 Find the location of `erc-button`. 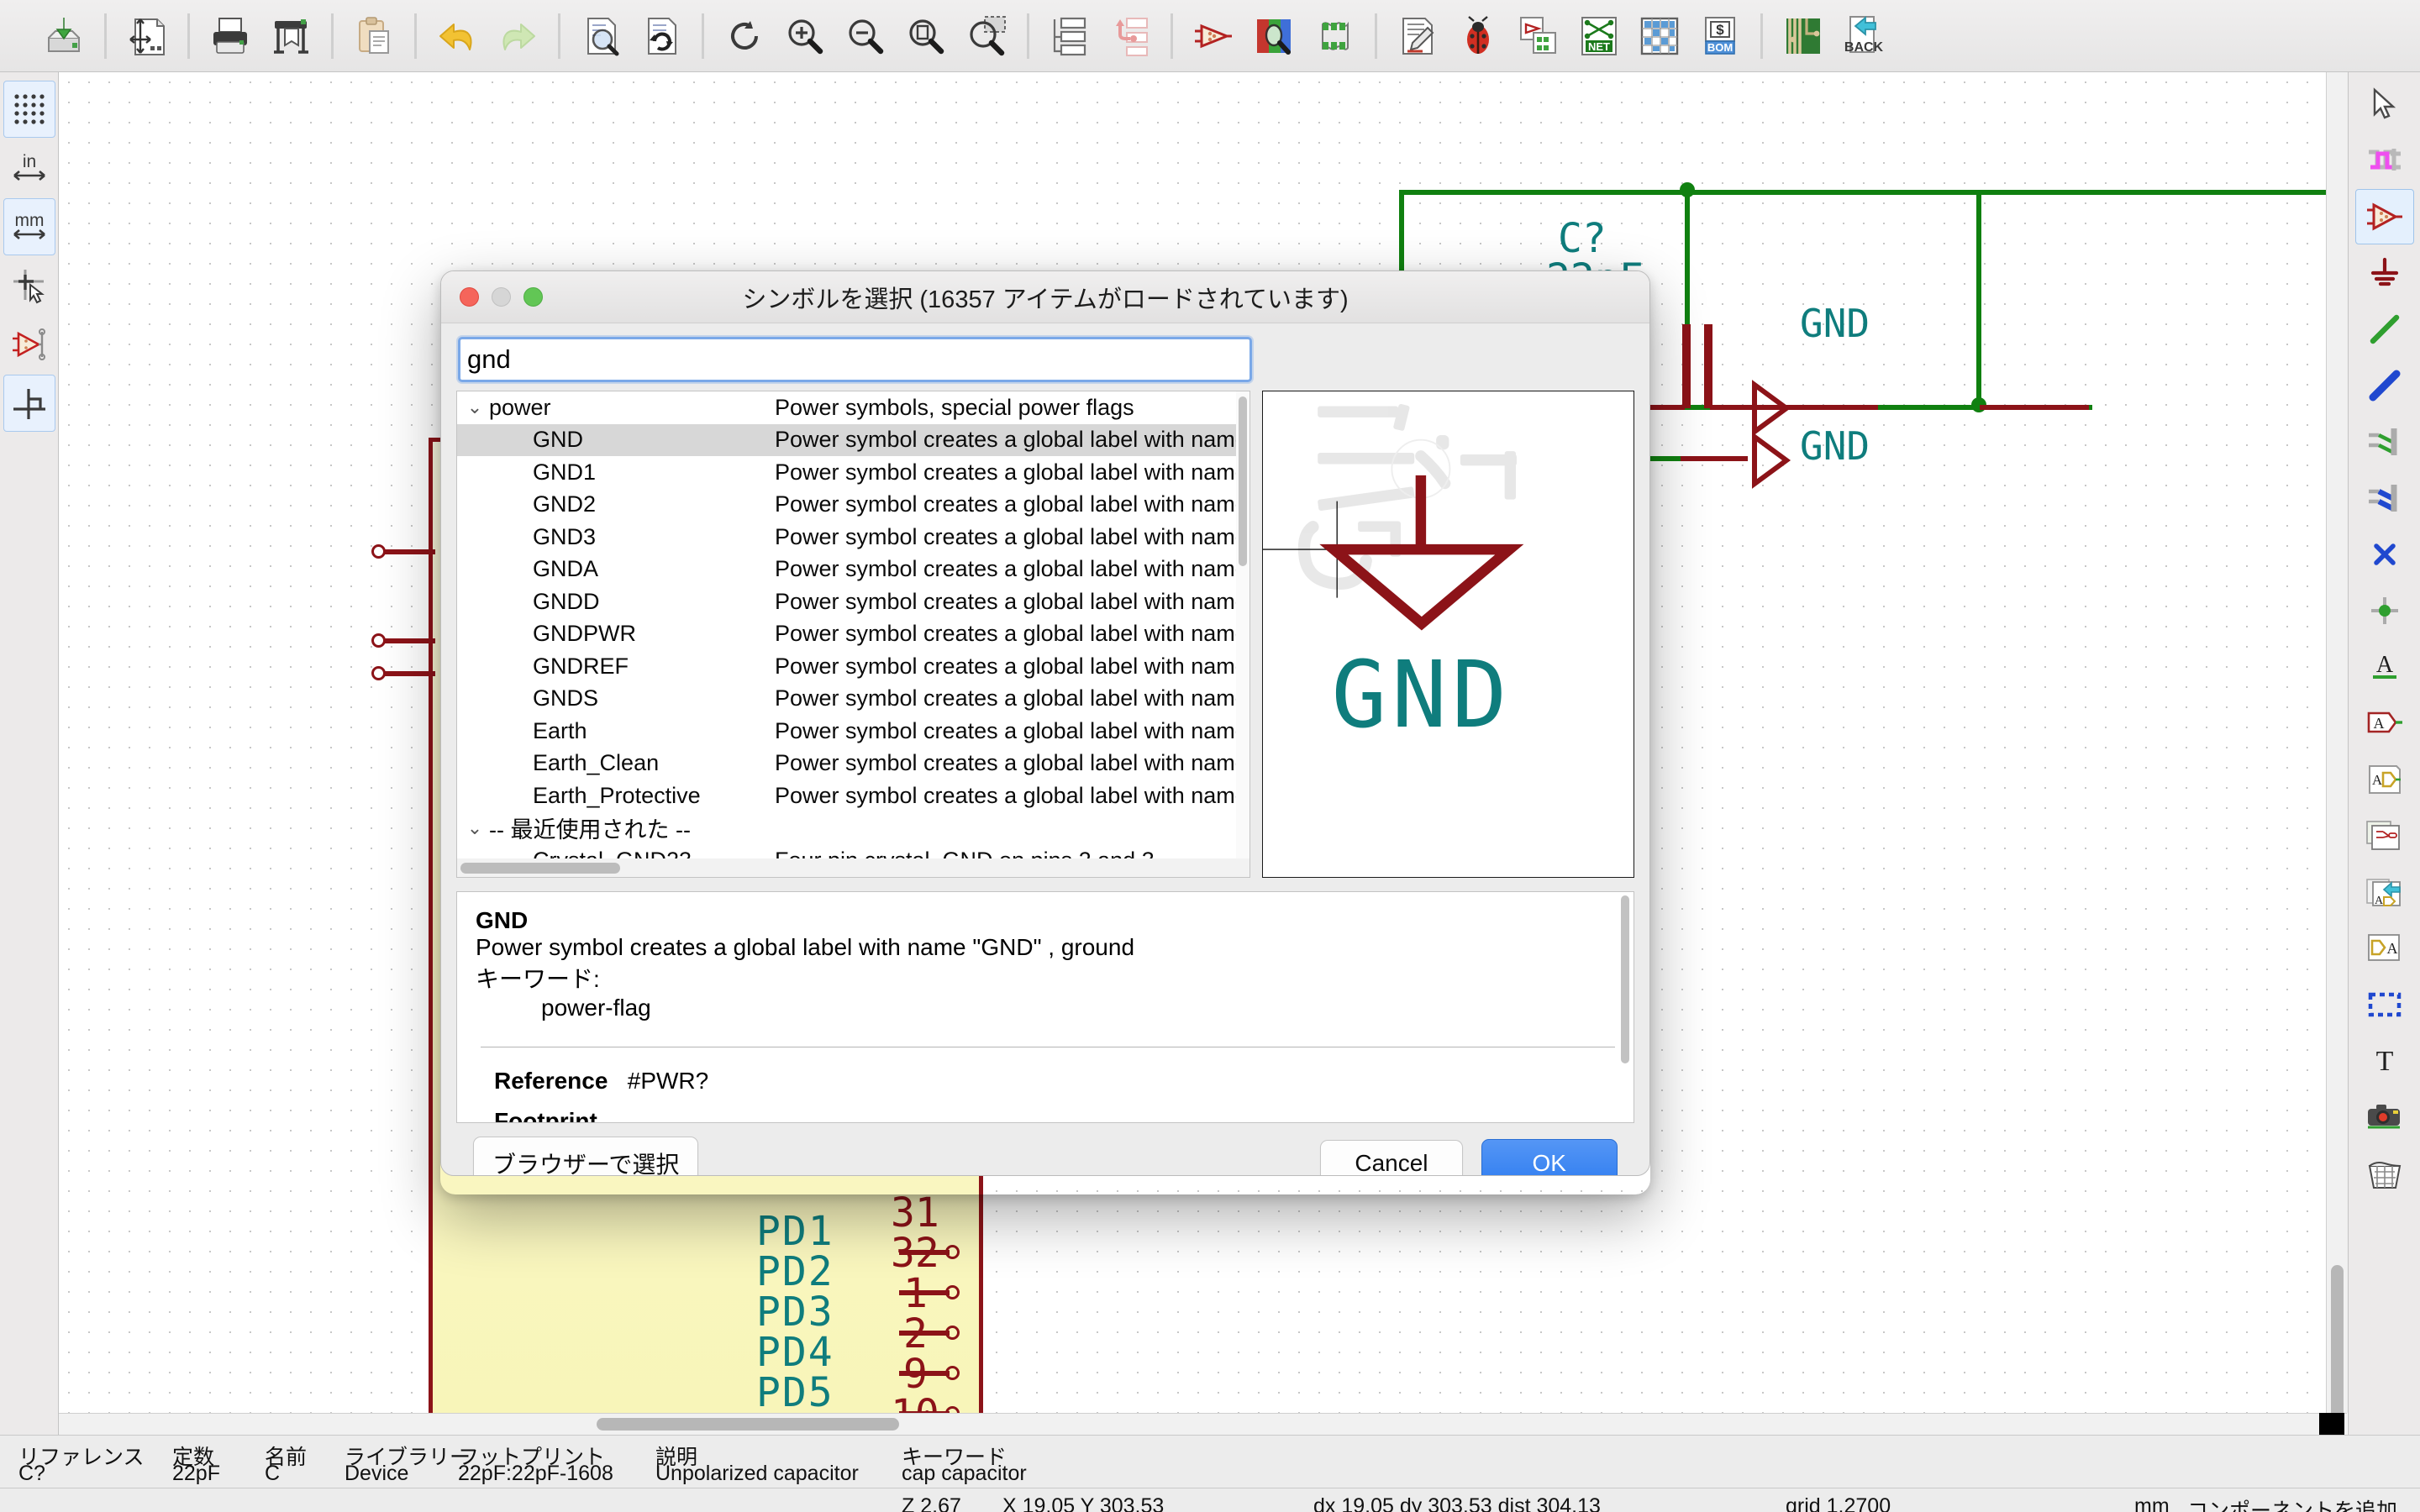

erc-button is located at coordinates (1478, 36).